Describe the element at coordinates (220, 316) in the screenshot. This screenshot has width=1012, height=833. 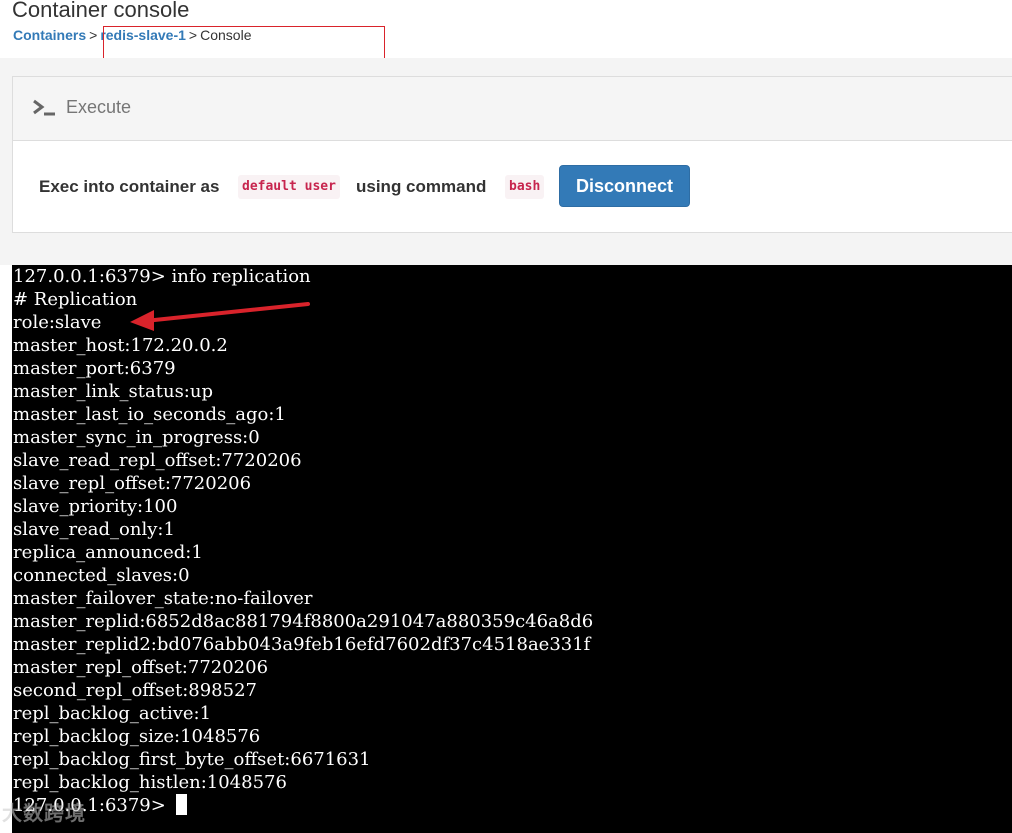
I see `annotation-arrow` at that location.